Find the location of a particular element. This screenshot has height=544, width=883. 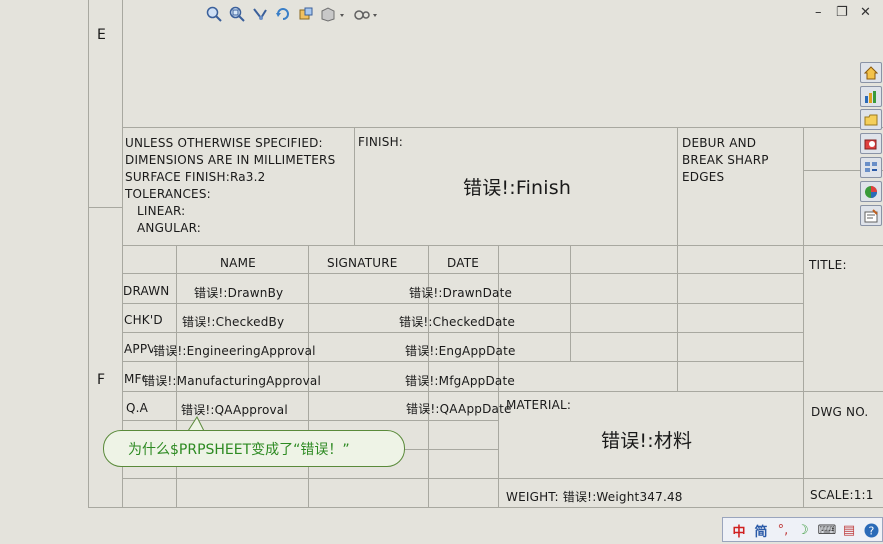

help-icon: ? is located at coordinates (871, 530).